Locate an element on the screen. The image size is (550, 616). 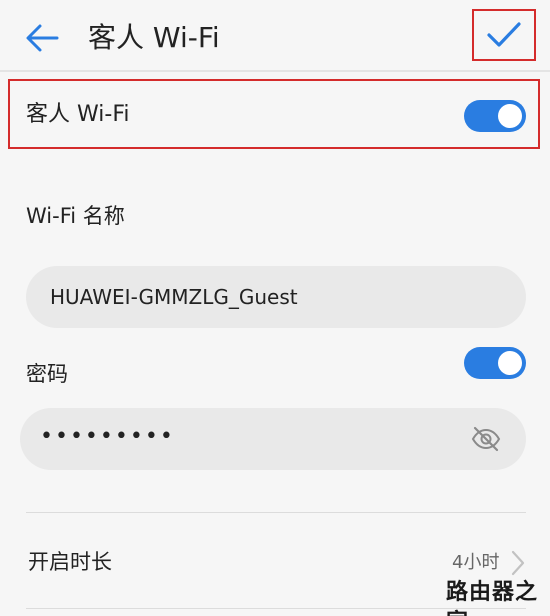
password-toggle is located at coordinates (495, 363).